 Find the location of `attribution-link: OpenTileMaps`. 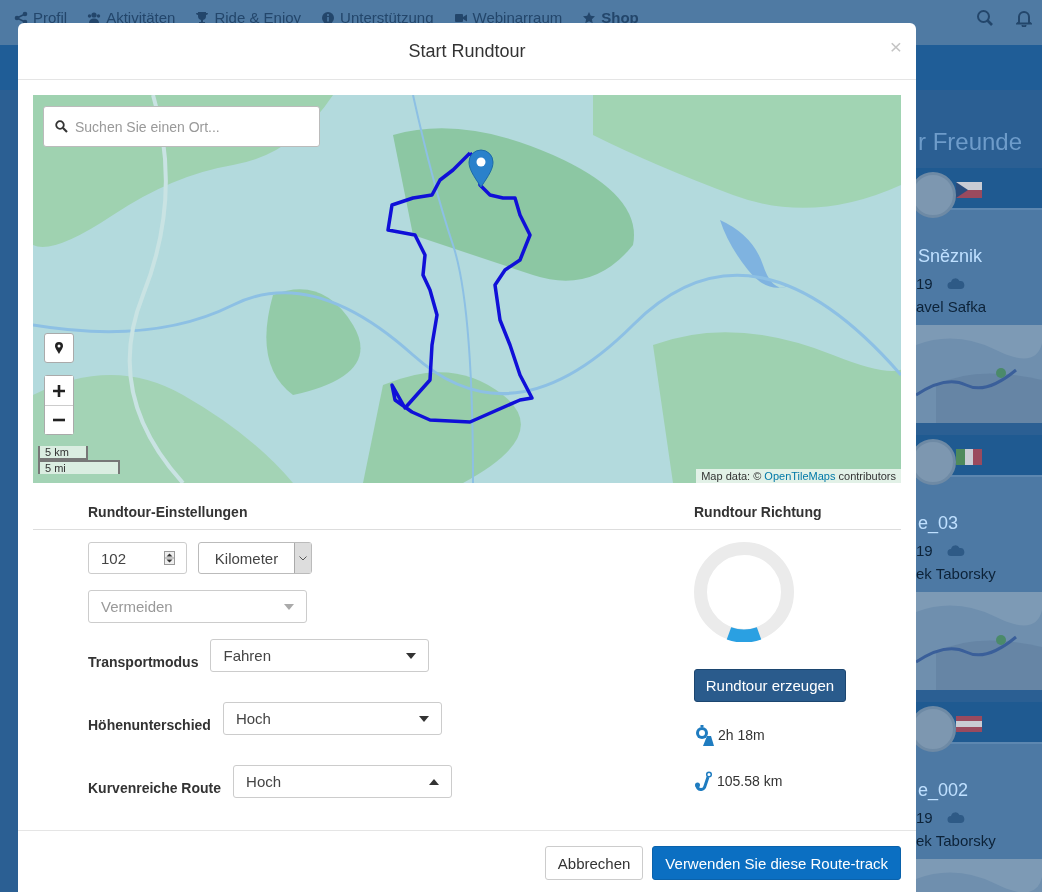

attribution-link: OpenTileMaps is located at coordinates (800, 476).